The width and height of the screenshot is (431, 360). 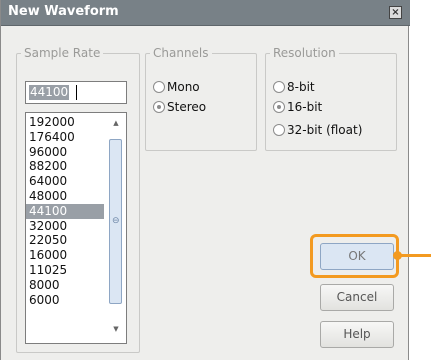 What do you see at coordinates (63, 11) in the screenshot?
I see `dialog-title: New Waveform` at bounding box center [63, 11].